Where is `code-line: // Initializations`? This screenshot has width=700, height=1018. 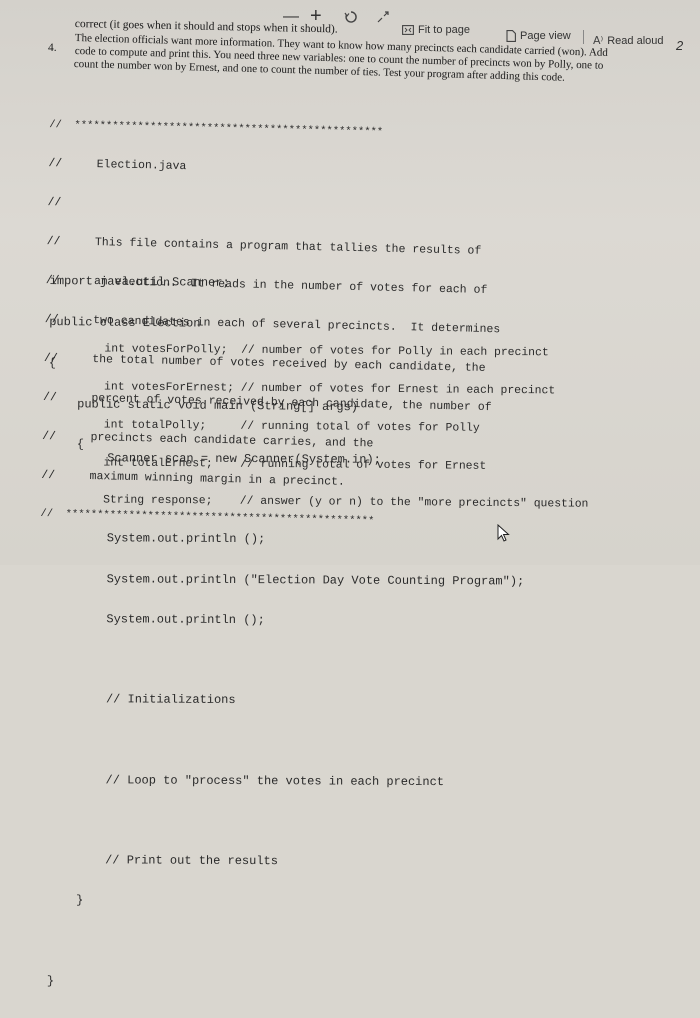 code-line: // Initializations is located at coordinates (142, 700).